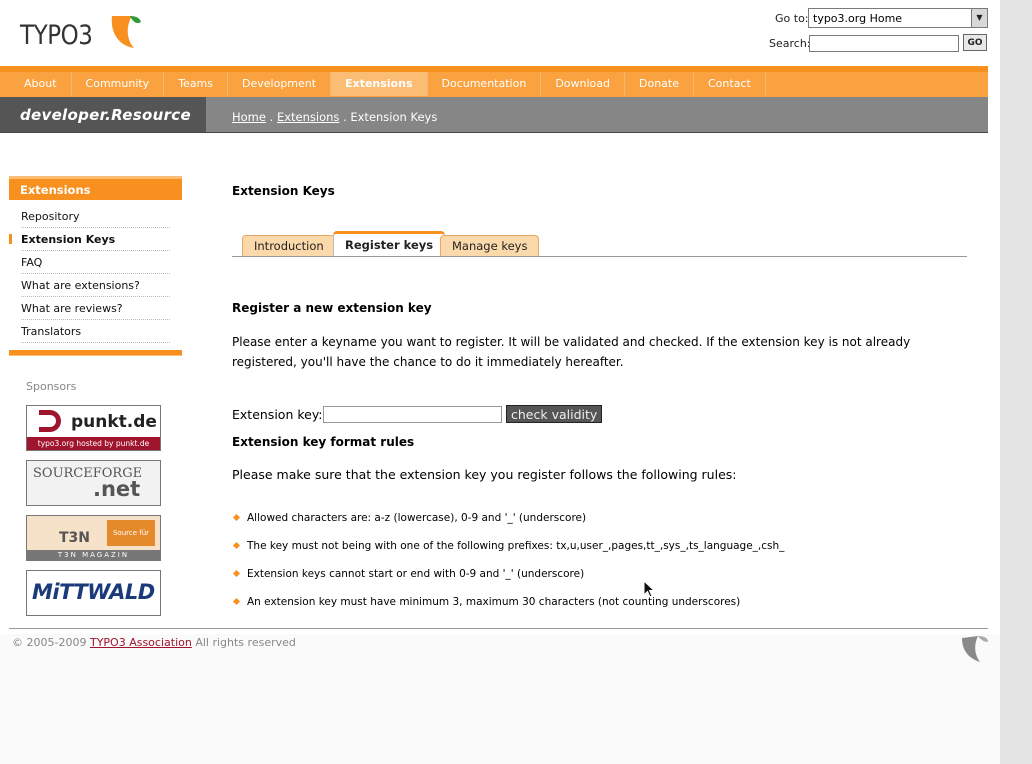 The width and height of the screenshot is (1032, 764). What do you see at coordinates (975, 42) in the screenshot?
I see `search-go-button: GO` at bounding box center [975, 42].